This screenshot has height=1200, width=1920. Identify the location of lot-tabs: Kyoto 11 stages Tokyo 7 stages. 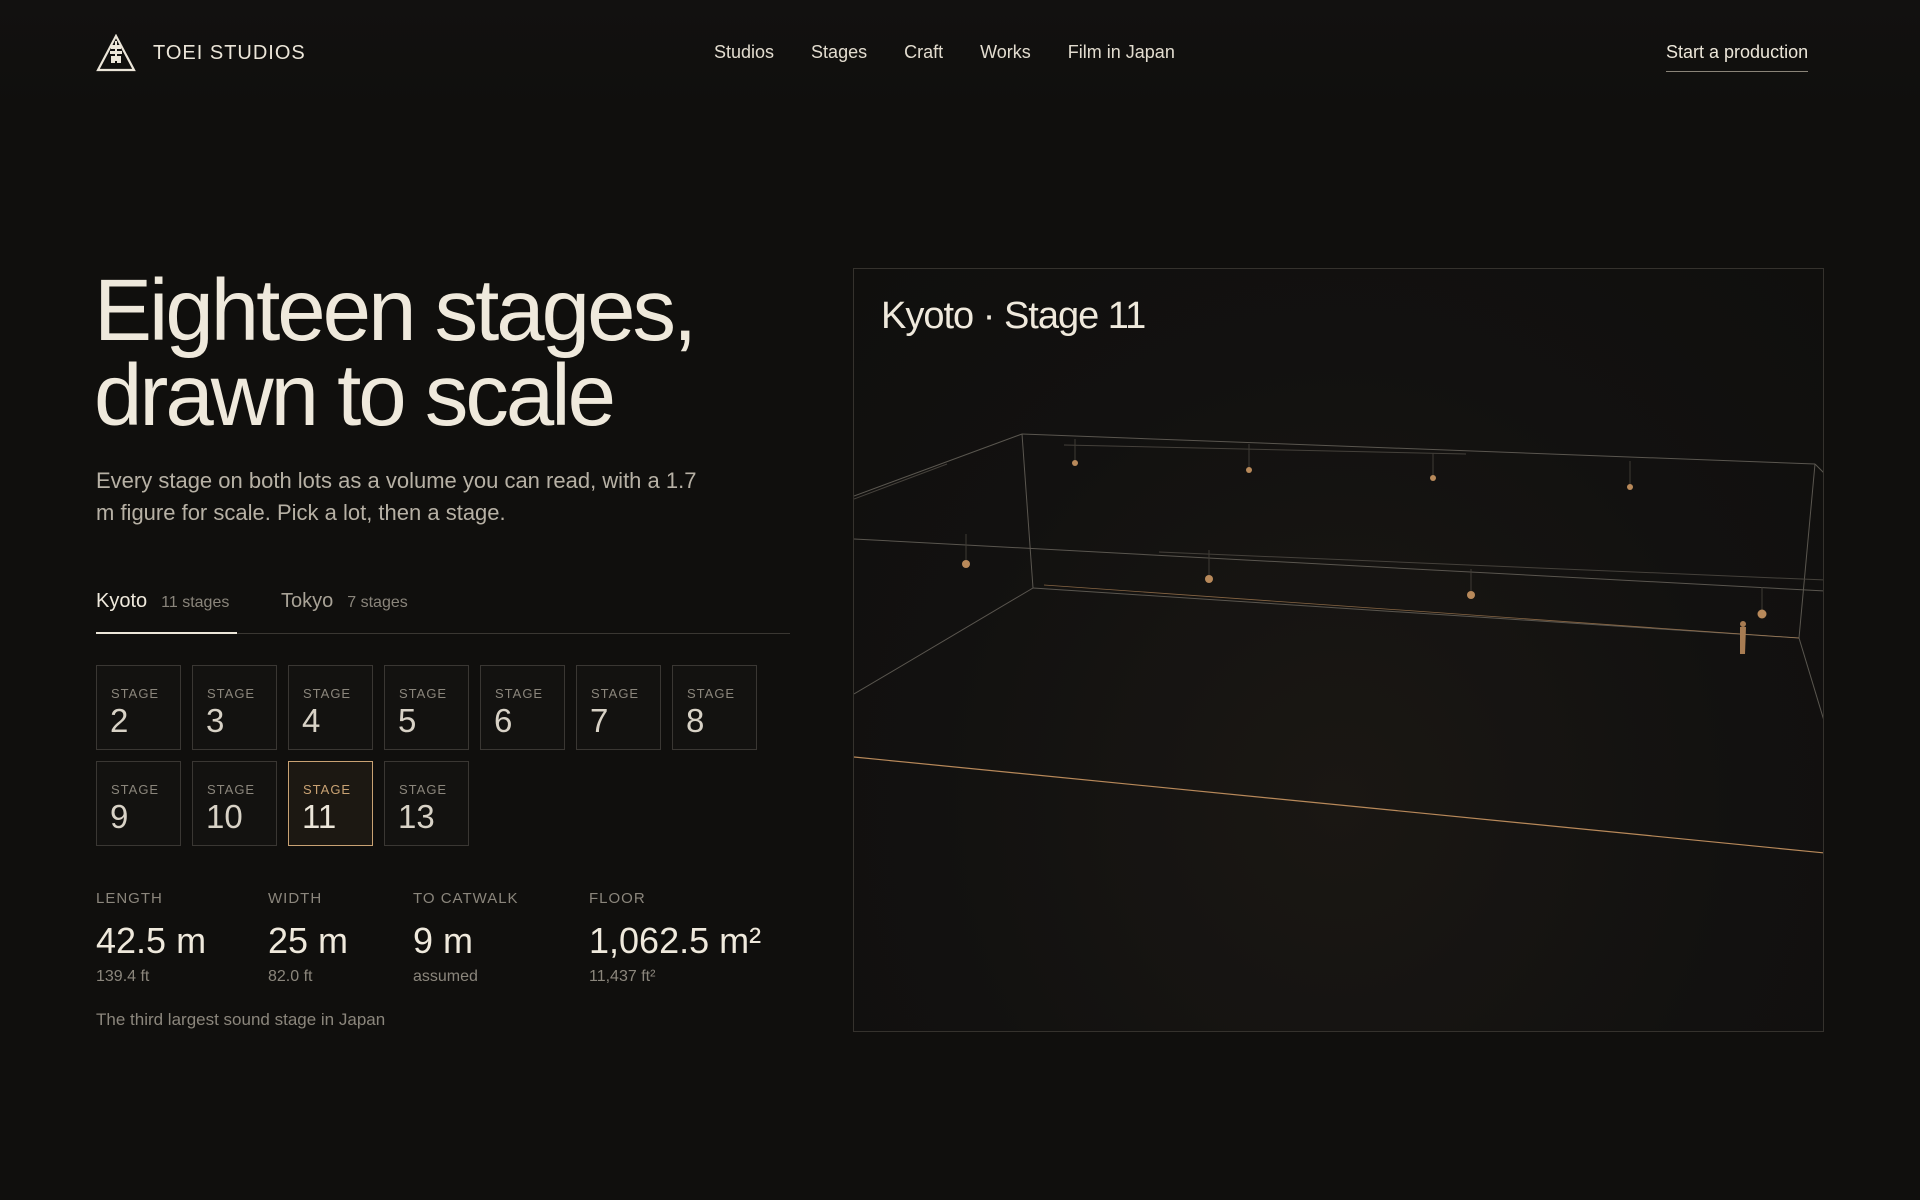
(443, 612).